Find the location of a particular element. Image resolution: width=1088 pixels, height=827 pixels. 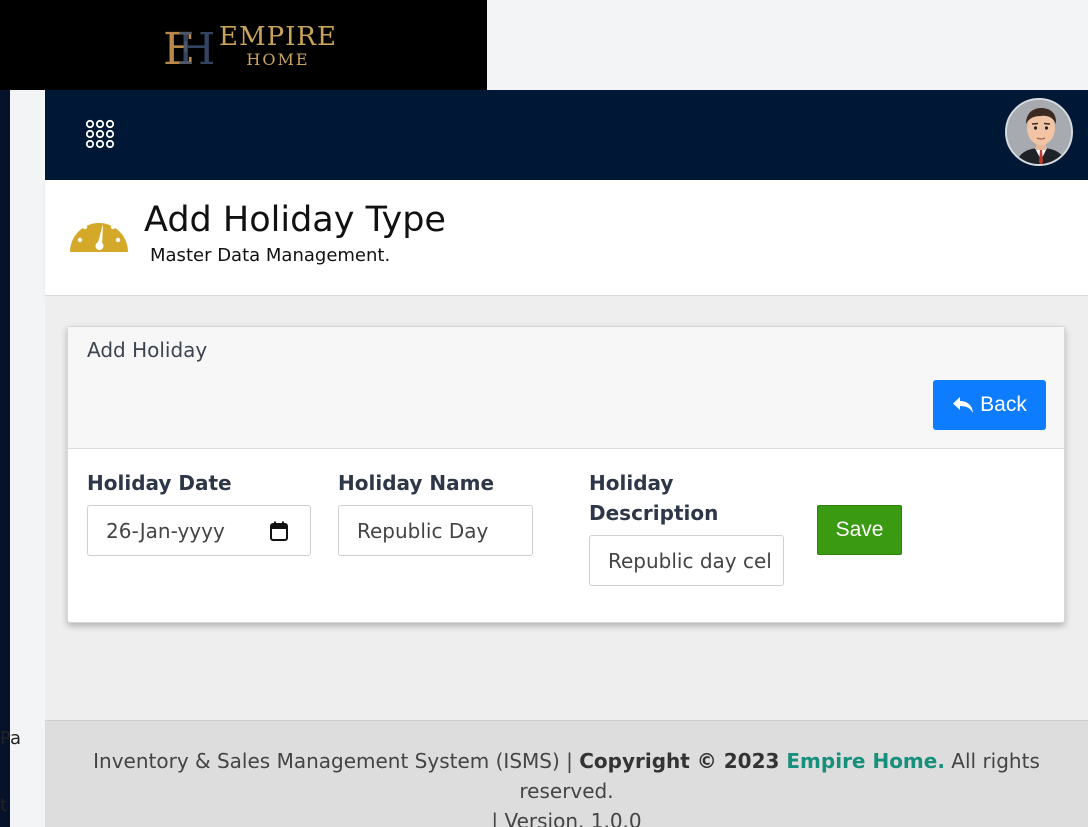

back-button-label: Back is located at coordinates (1003, 404).